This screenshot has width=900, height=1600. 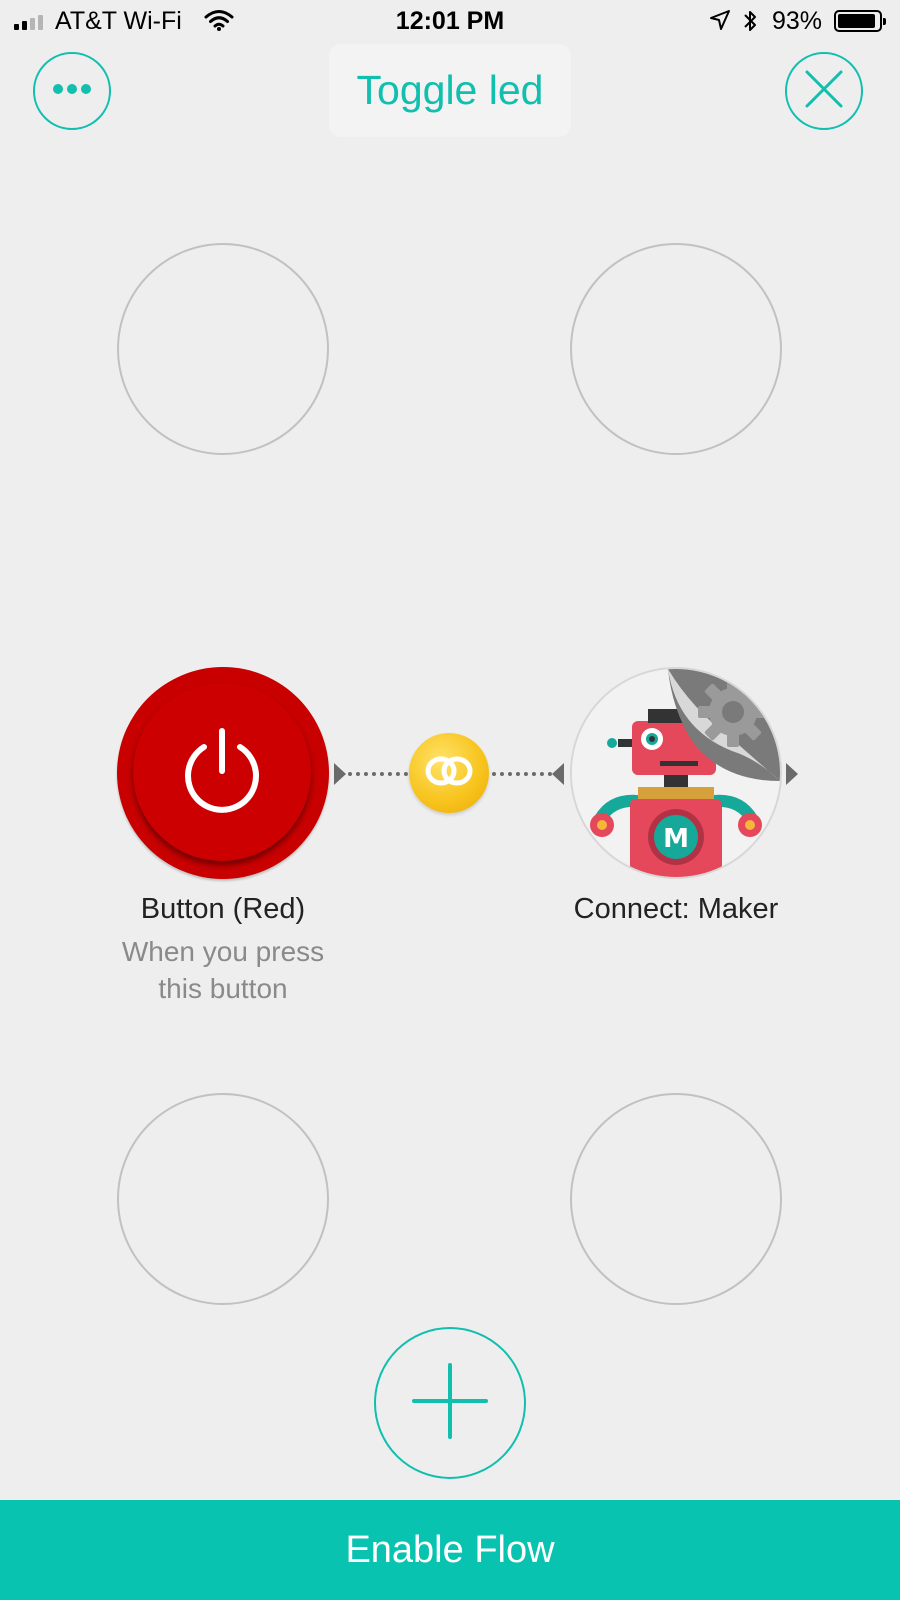 I want to click on add-block-button, so click(x=450, y=1403).